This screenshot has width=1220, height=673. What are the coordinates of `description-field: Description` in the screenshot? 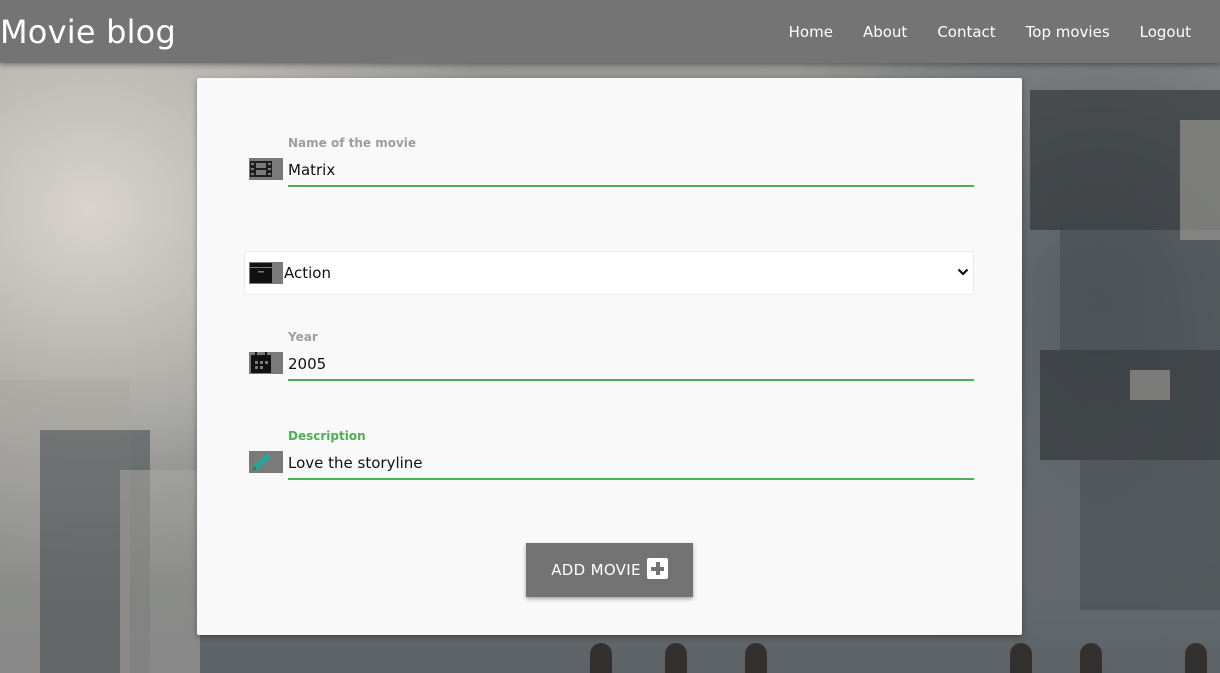 It's located at (612, 457).